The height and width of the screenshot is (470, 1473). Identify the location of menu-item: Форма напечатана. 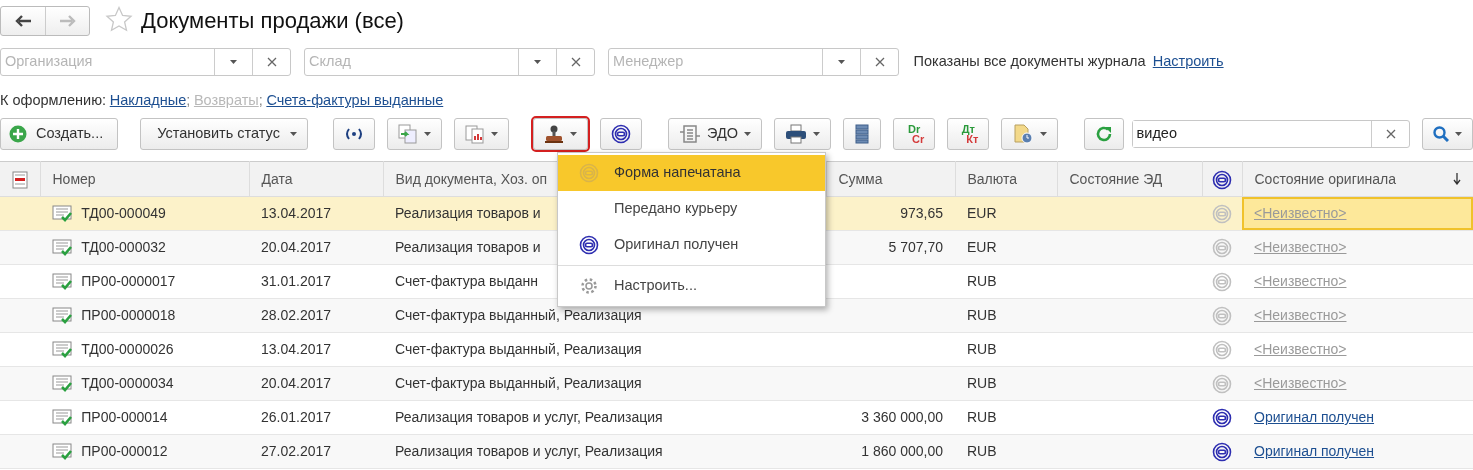
(691, 173).